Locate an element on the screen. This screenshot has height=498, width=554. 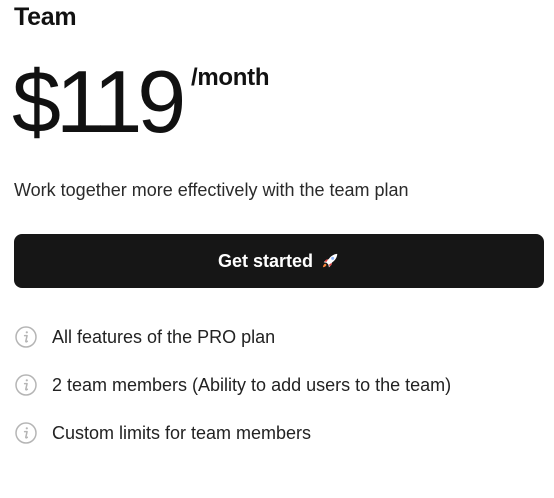
price-amount: $119 is located at coordinates (99, 101).